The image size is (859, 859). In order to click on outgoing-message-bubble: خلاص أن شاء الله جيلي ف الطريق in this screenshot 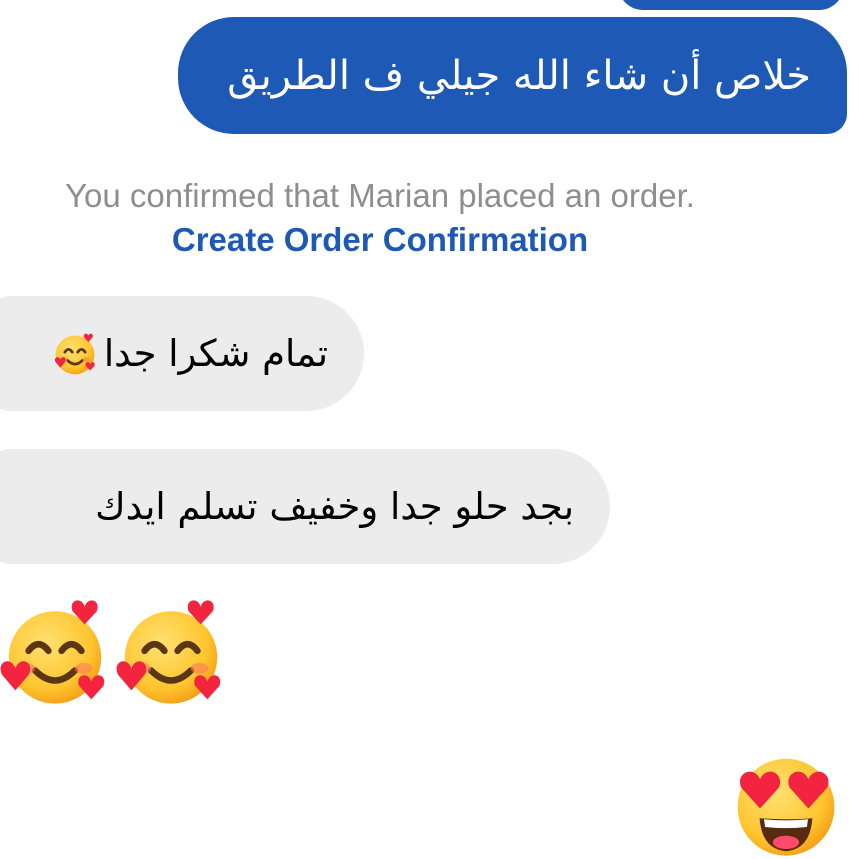, I will do `click(512, 75)`.